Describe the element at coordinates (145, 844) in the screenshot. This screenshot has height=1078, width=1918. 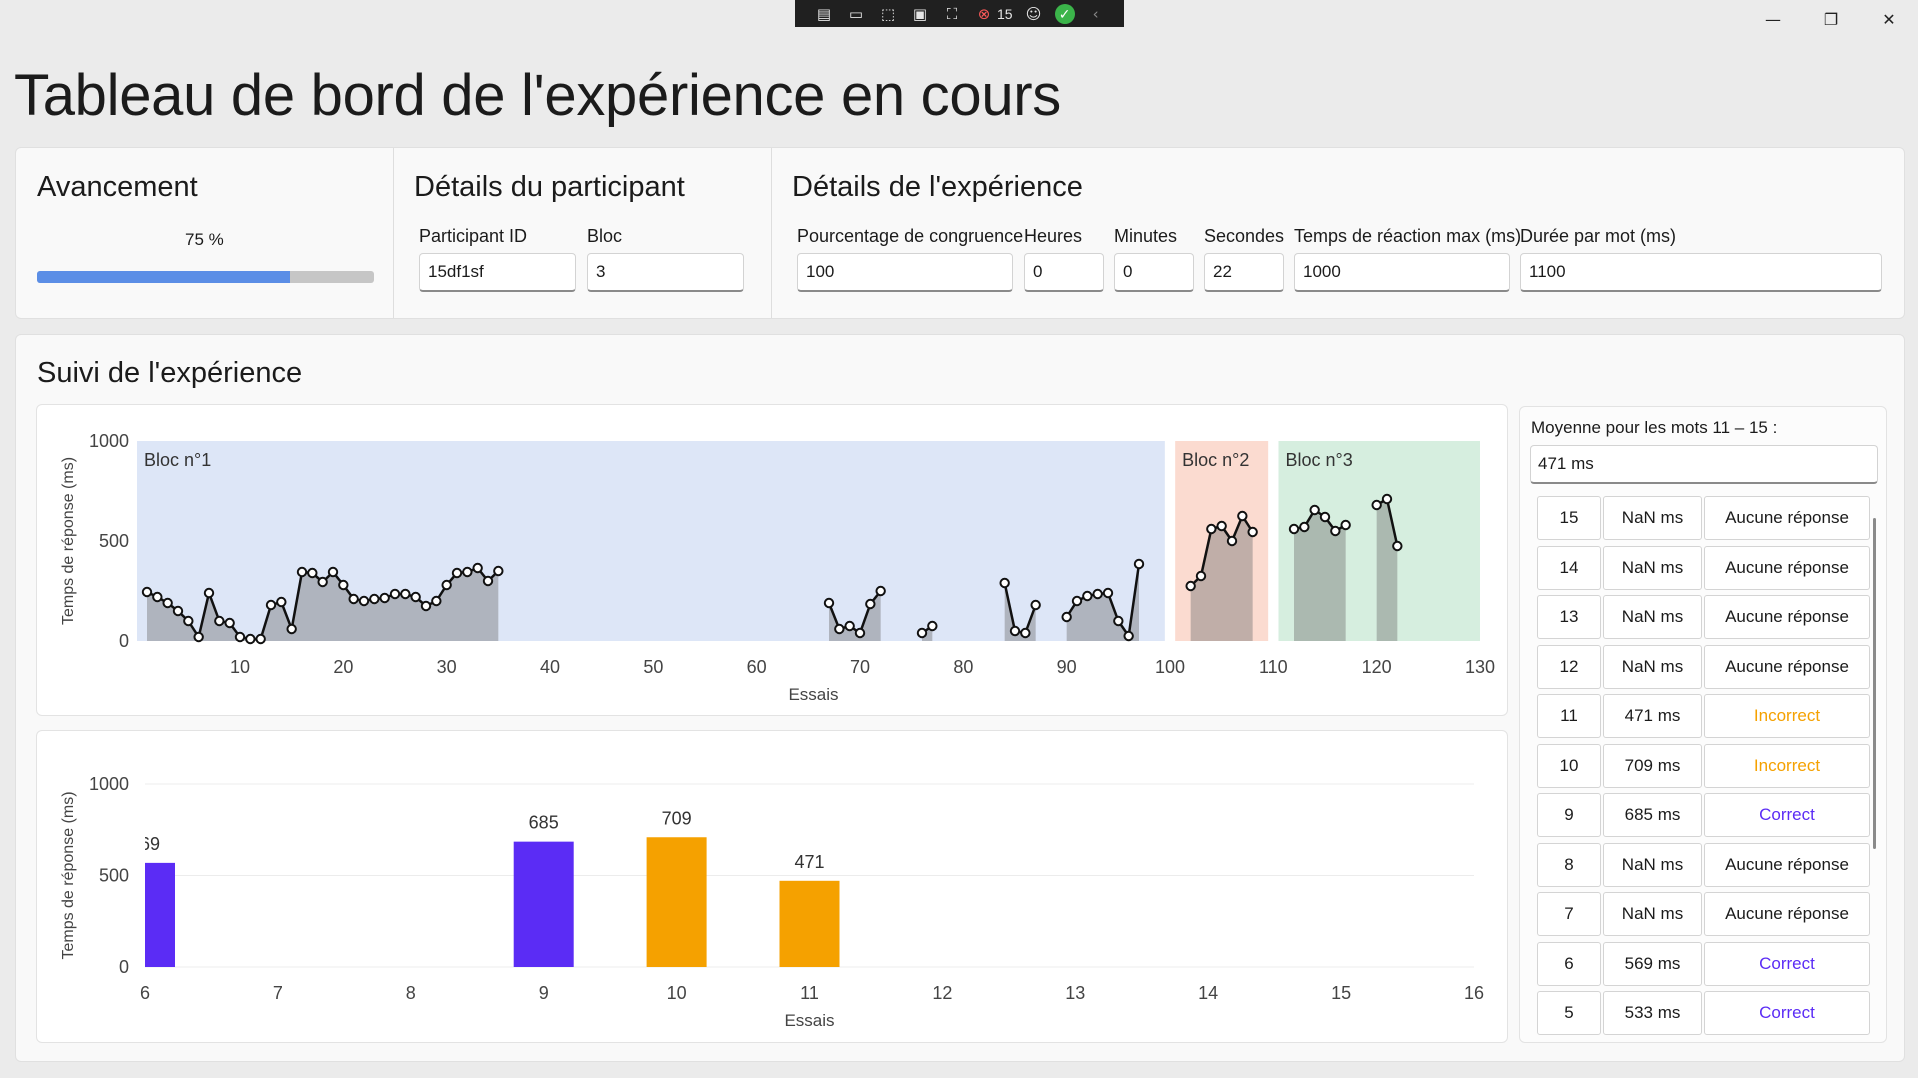
I see `bar-value-label: 569` at that location.